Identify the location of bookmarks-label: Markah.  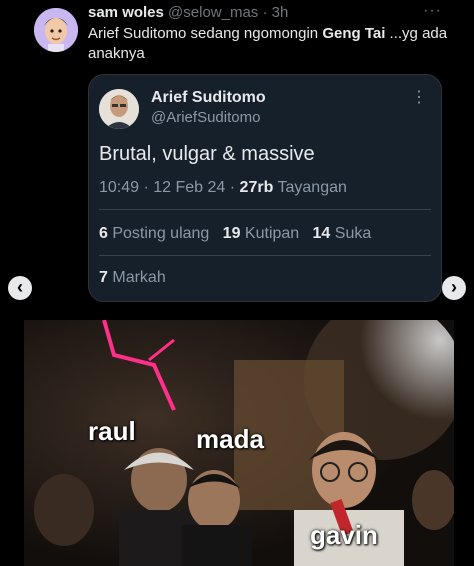
(139, 277).